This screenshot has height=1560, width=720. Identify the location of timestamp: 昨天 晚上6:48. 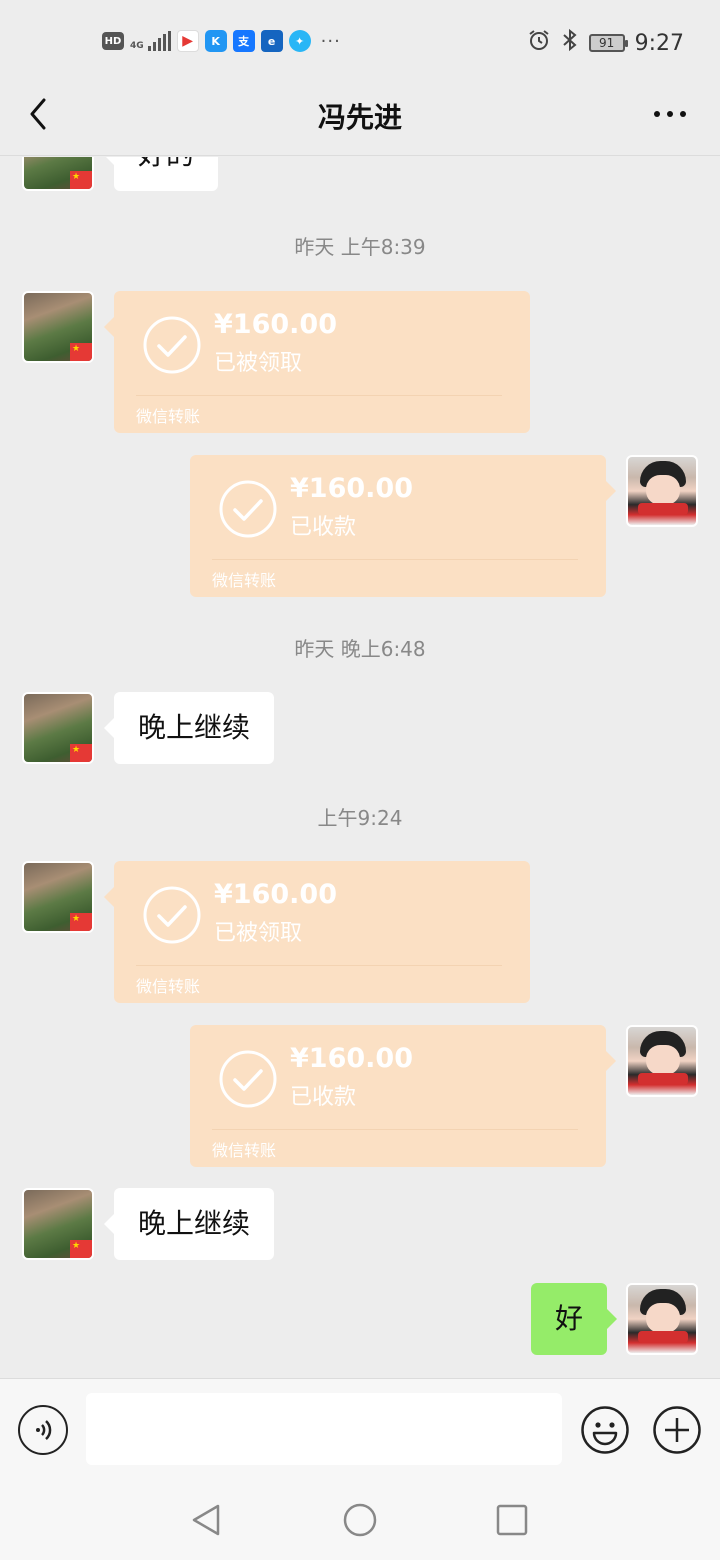
(360, 649).